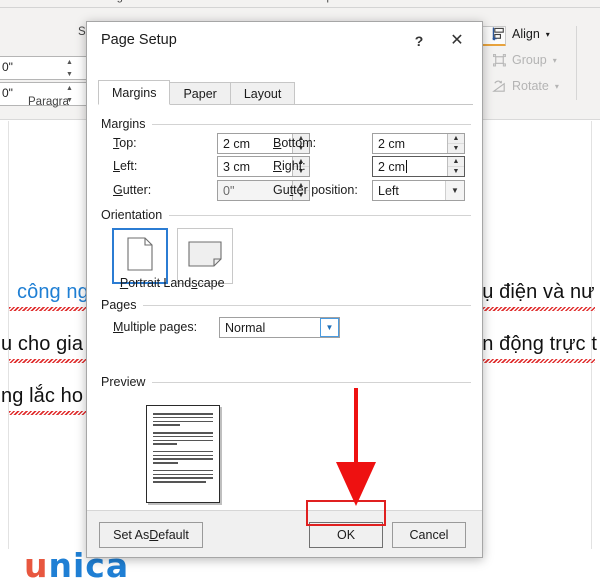  What do you see at coordinates (321, 1) in the screenshot?
I see `ribbon-tab-help: Help` at bounding box center [321, 1].